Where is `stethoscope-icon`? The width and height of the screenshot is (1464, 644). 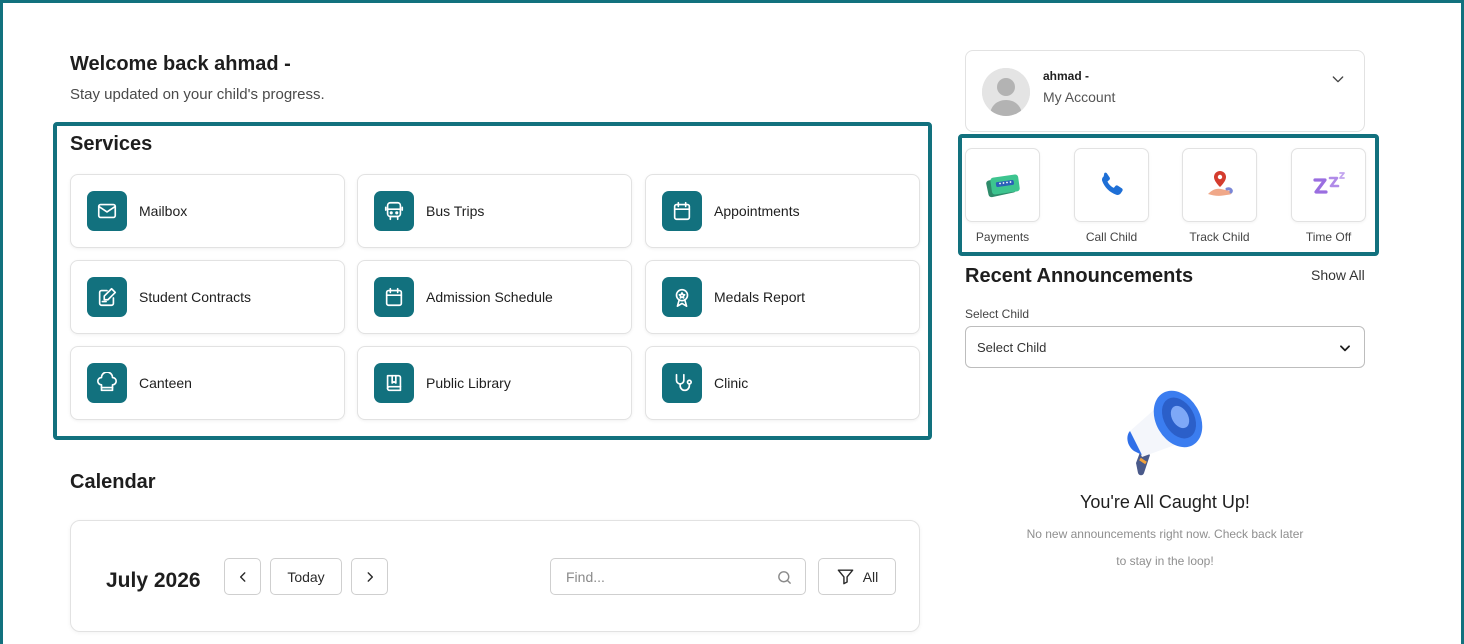 stethoscope-icon is located at coordinates (682, 383).